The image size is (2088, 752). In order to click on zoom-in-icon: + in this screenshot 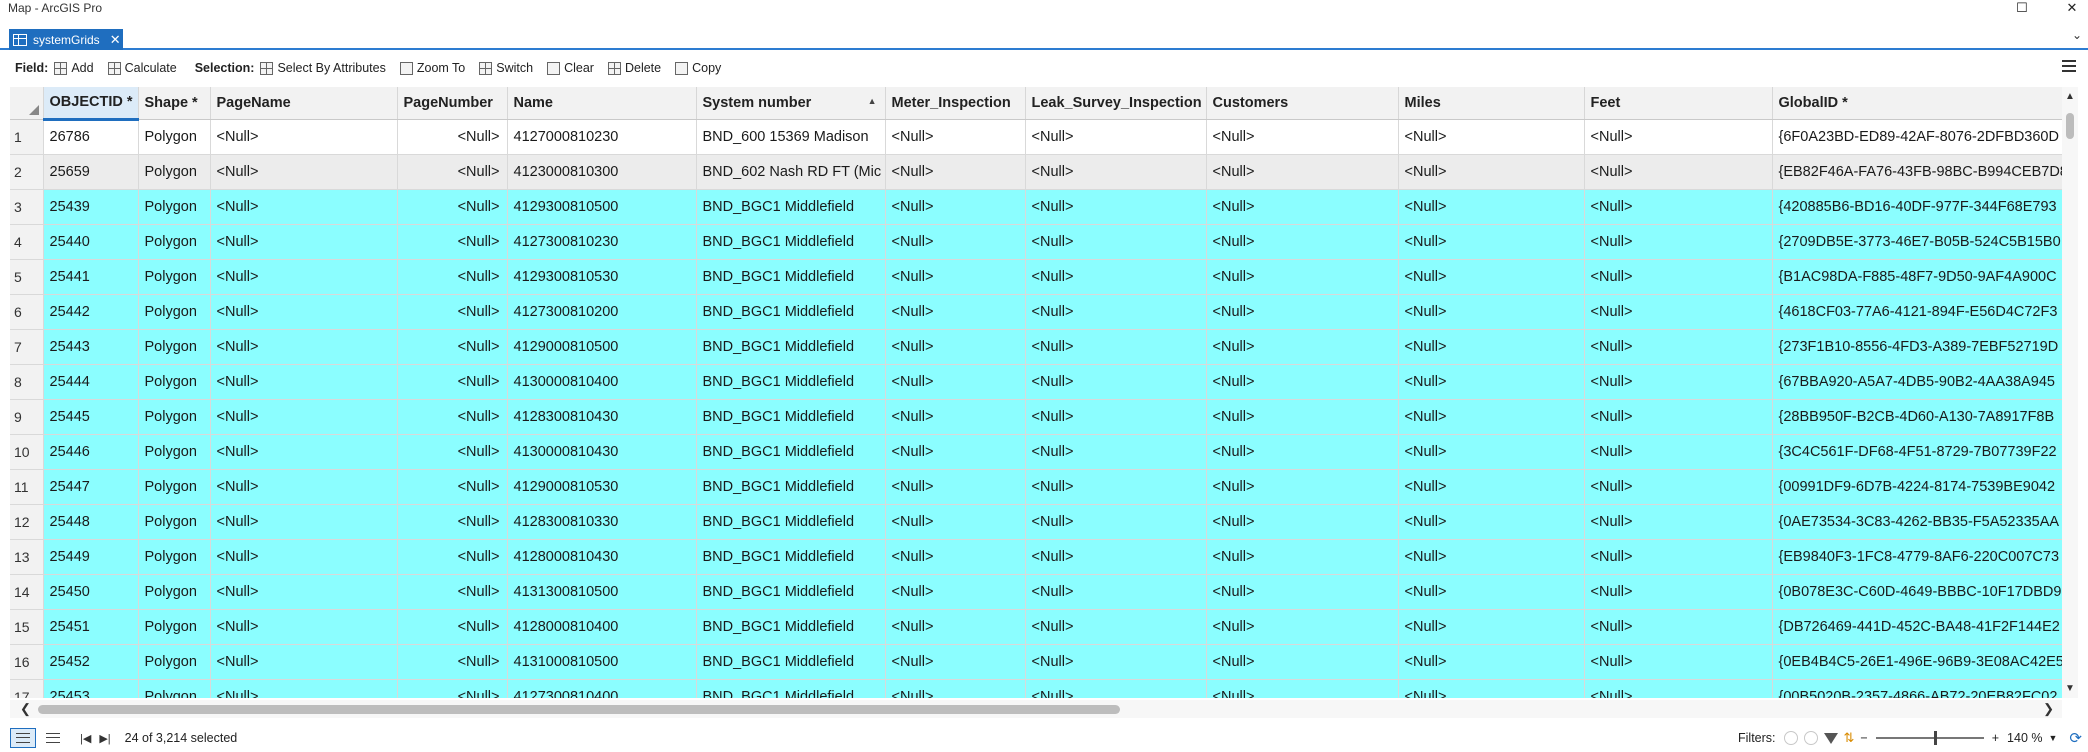, I will do `click(1995, 738)`.